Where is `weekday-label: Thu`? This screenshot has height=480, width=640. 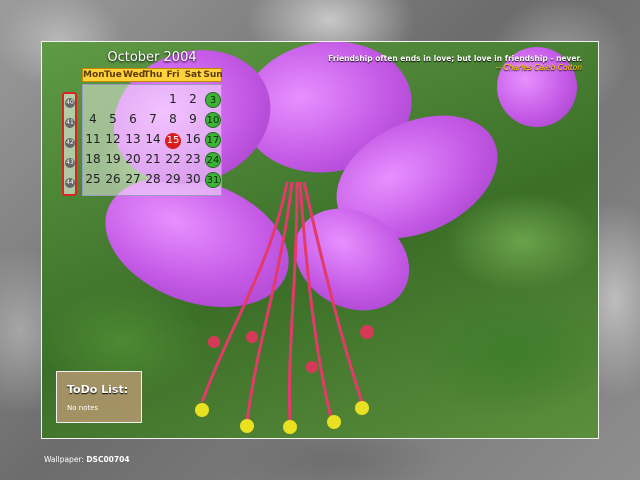 weekday-label: Thu is located at coordinates (153, 75).